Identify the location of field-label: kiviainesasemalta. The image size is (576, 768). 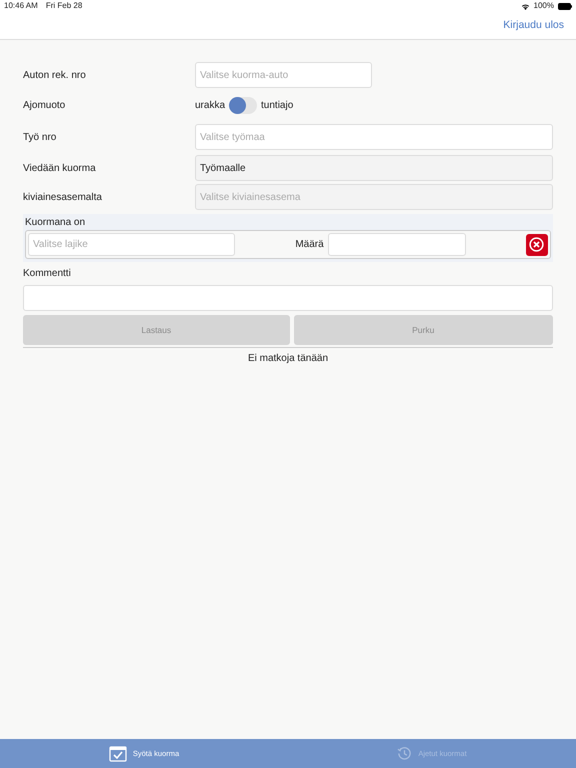
(63, 197).